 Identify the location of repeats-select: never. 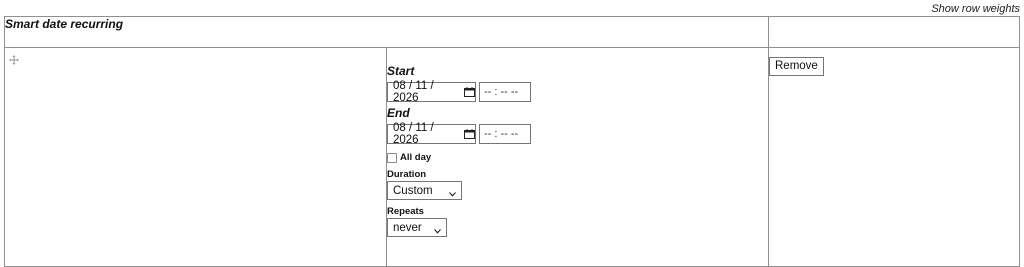
(417, 227).